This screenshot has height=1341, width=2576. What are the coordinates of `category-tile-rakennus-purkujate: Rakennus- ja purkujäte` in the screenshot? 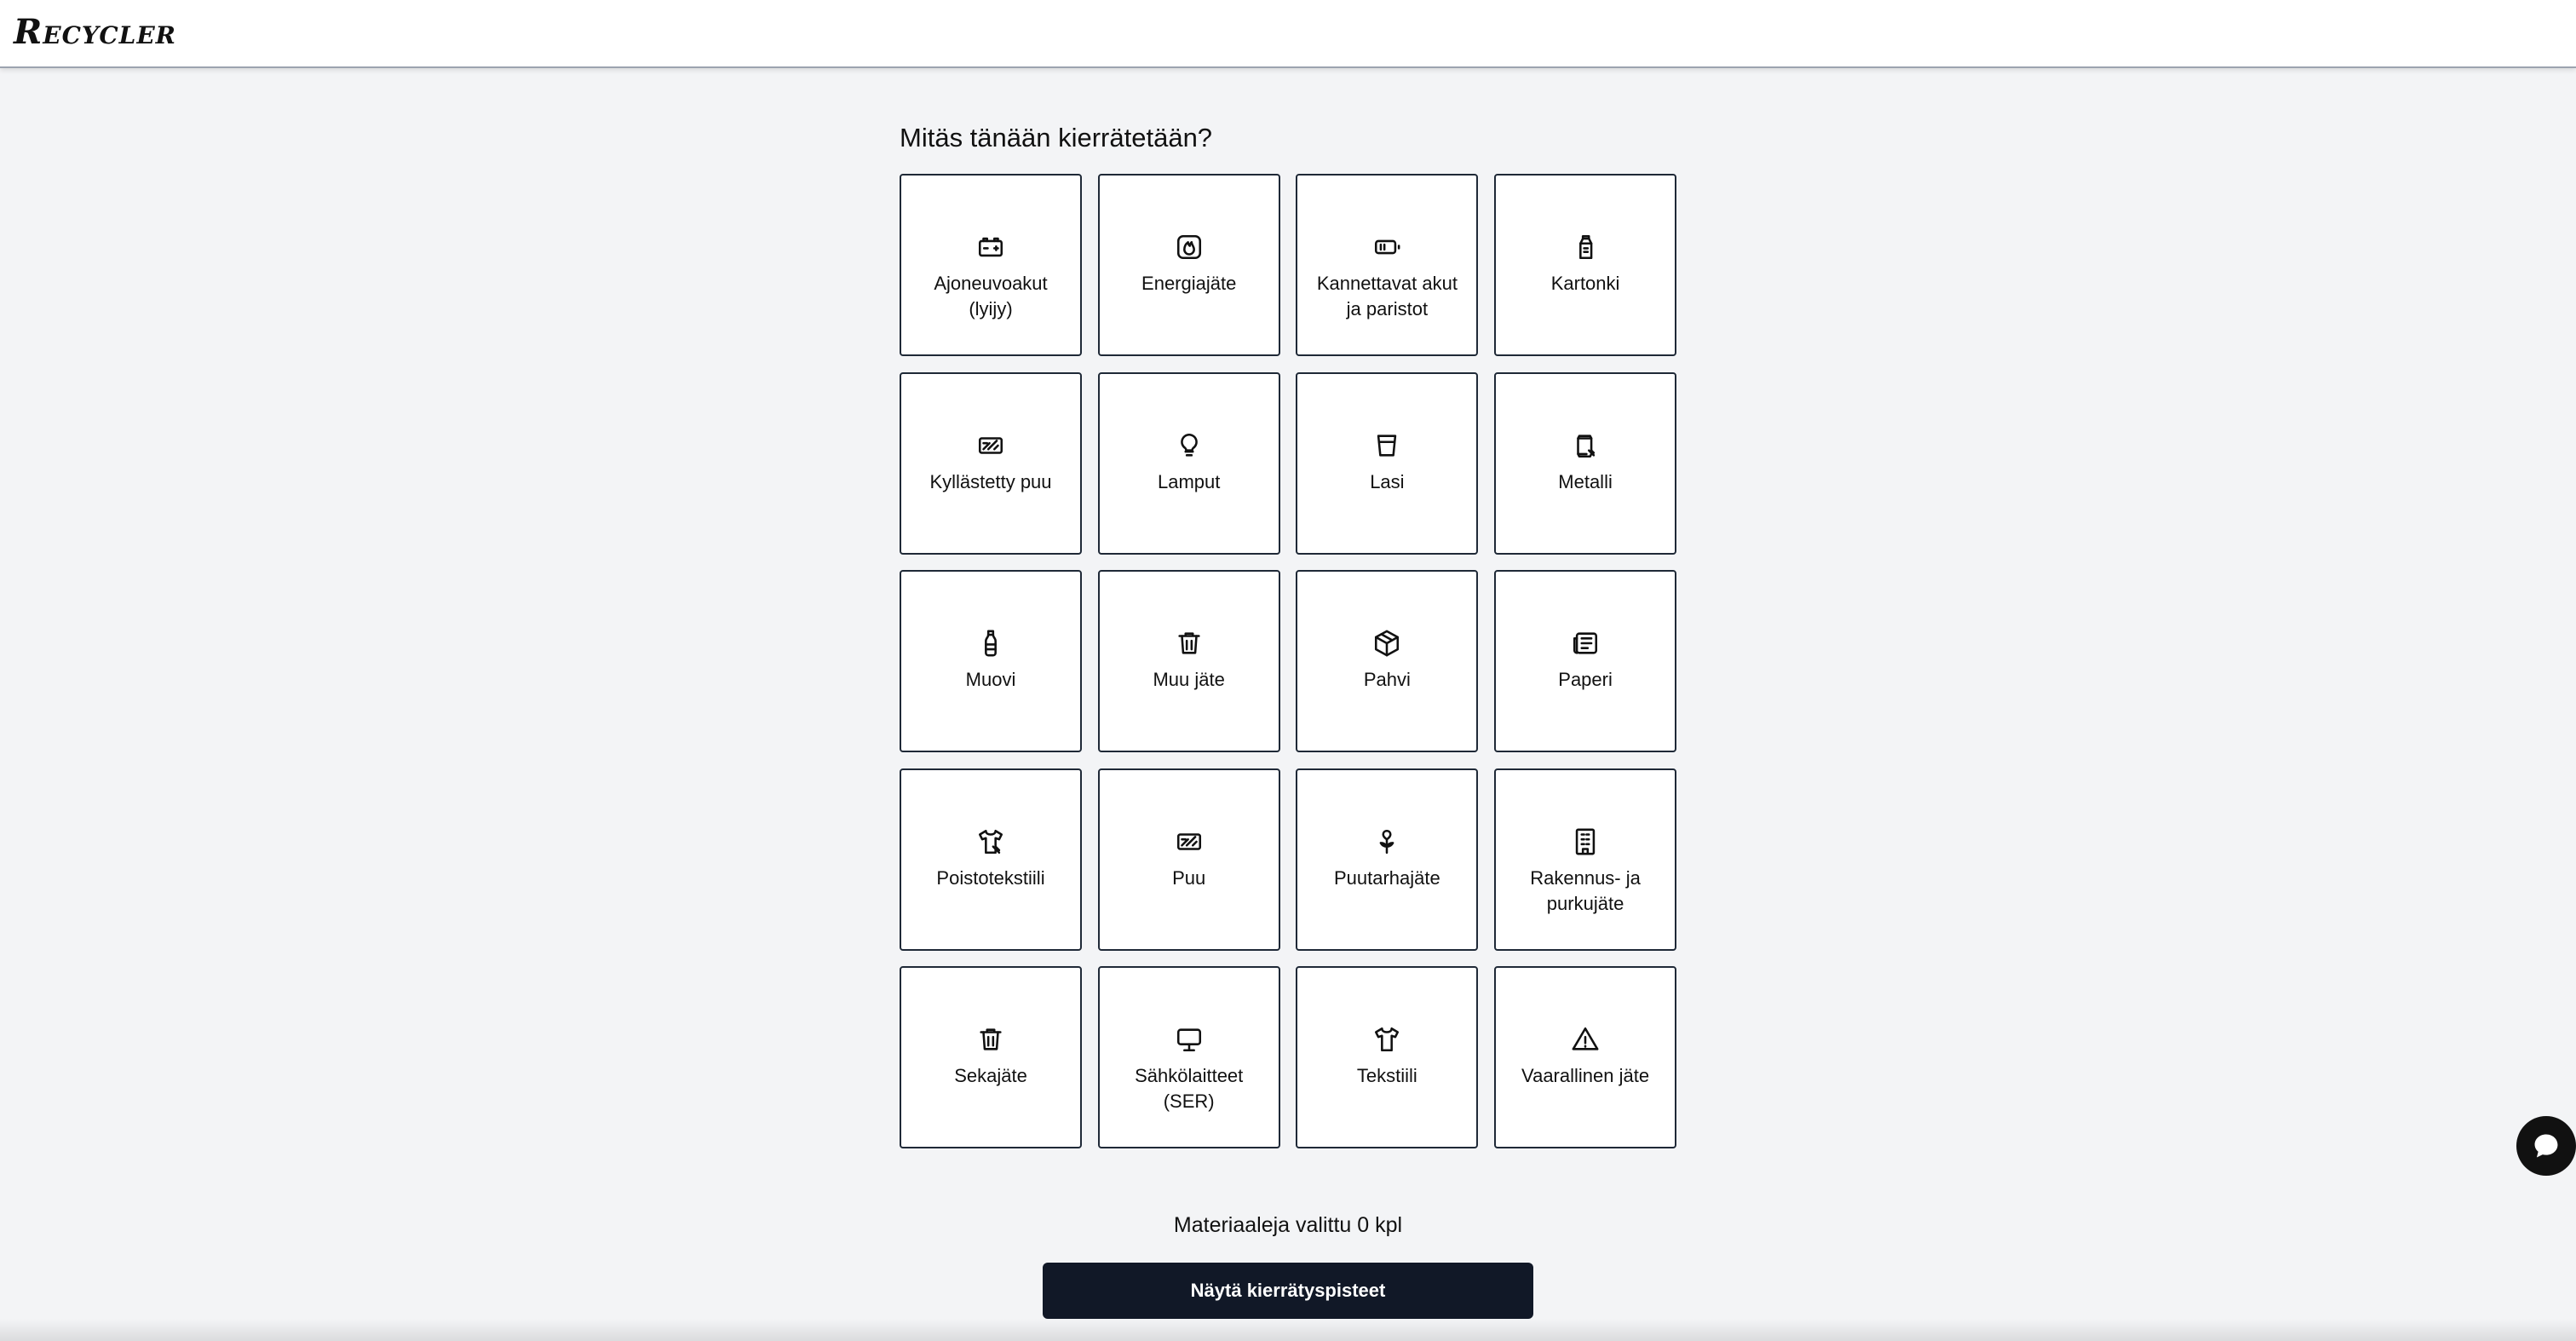 It's located at (1586, 860).